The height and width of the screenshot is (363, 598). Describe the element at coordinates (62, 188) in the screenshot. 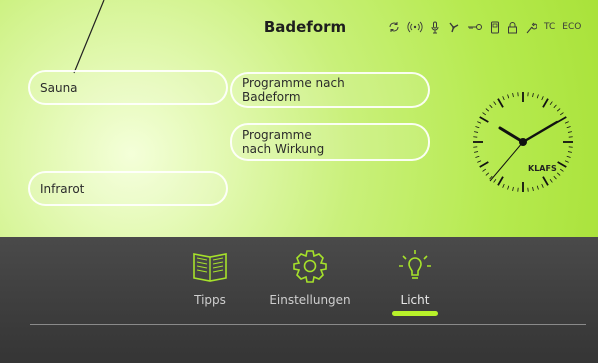

I see `infrarot-label: Infrarot` at that location.